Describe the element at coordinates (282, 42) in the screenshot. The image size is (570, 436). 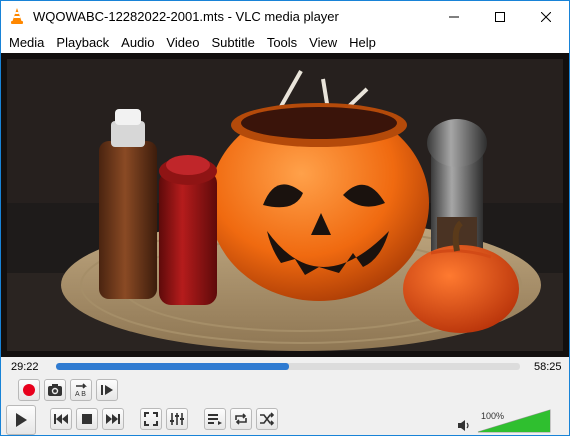
I see `menu-tools: Tools` at that location.